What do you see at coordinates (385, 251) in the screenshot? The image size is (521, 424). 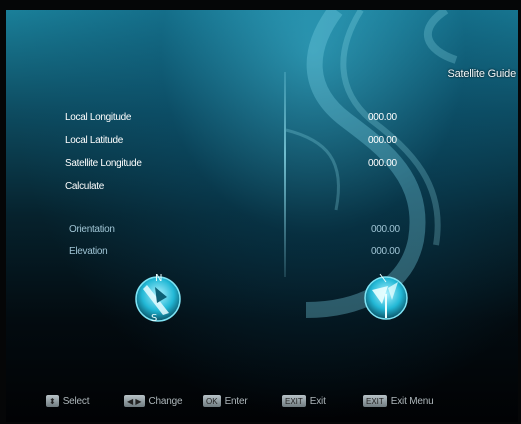 I see `elevation-value: 000.00` at bounding box center [385, 251].